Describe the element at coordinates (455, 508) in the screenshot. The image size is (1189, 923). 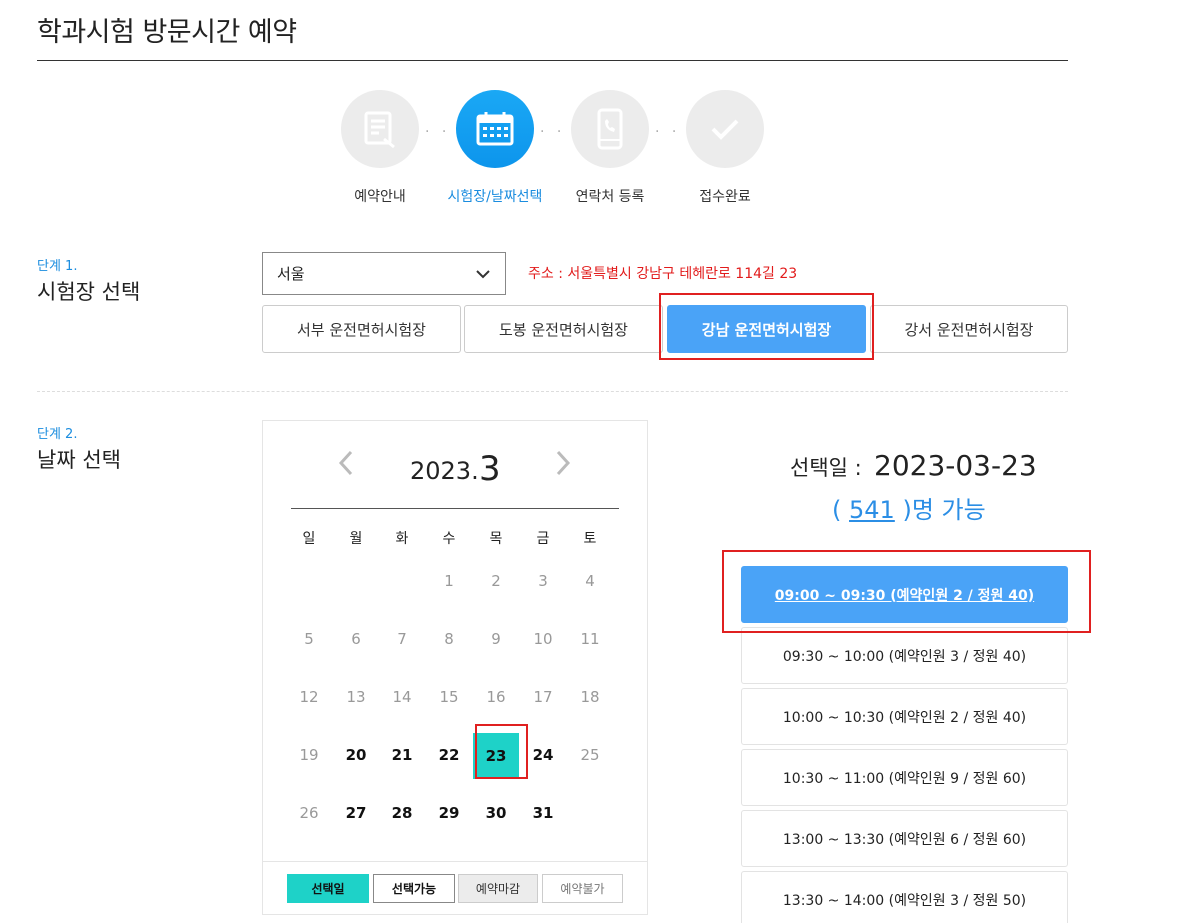
I see `calendar-divider` at that location.